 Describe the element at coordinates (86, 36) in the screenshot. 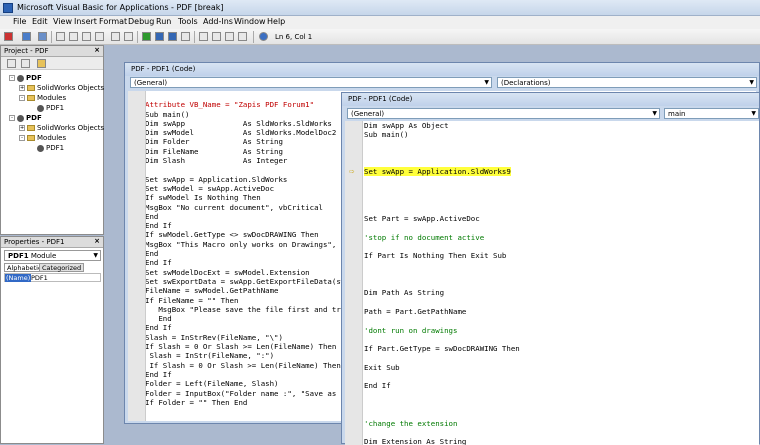

I see `paste-icon` at that location.